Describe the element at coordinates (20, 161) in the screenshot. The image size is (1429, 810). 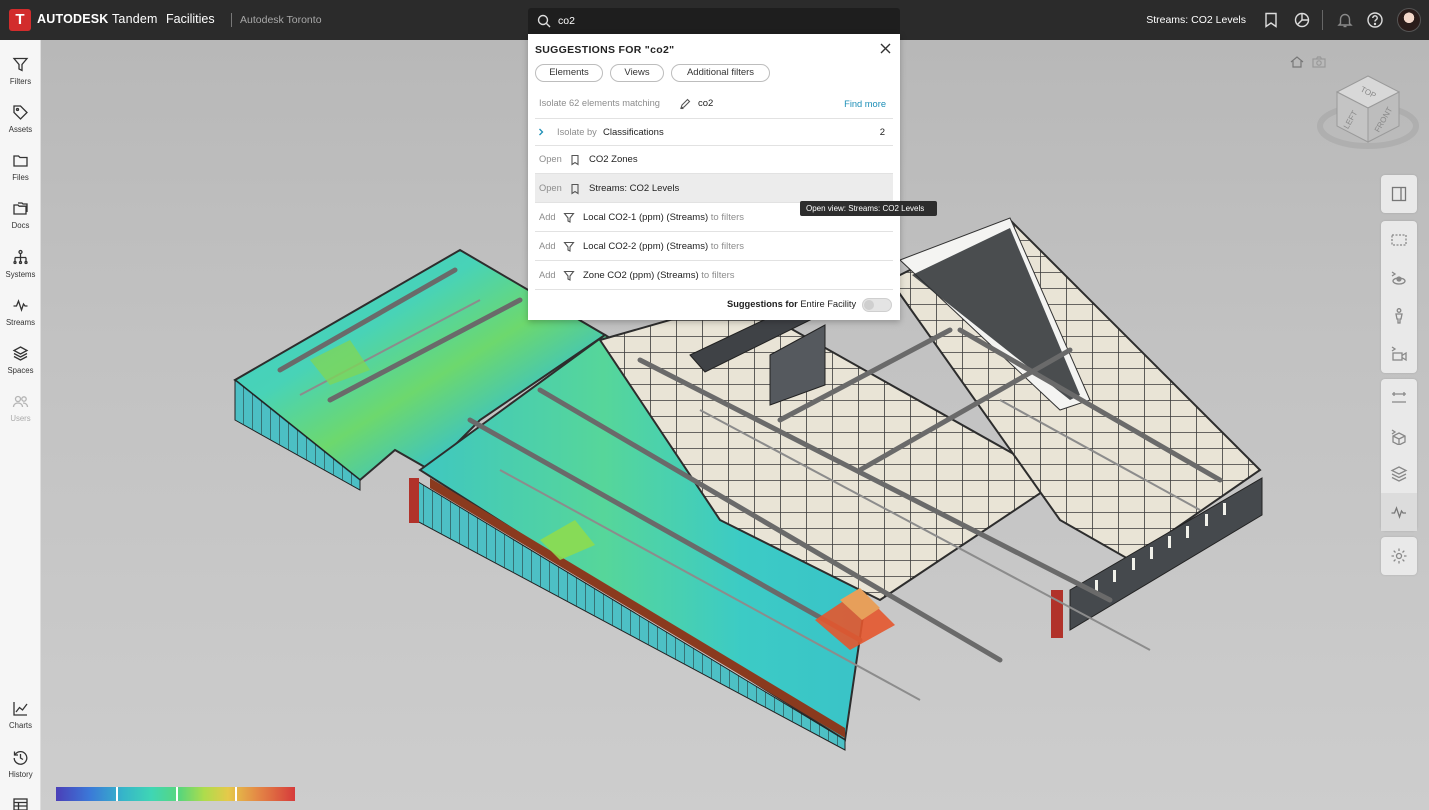
I see `folder-icon` at that location.